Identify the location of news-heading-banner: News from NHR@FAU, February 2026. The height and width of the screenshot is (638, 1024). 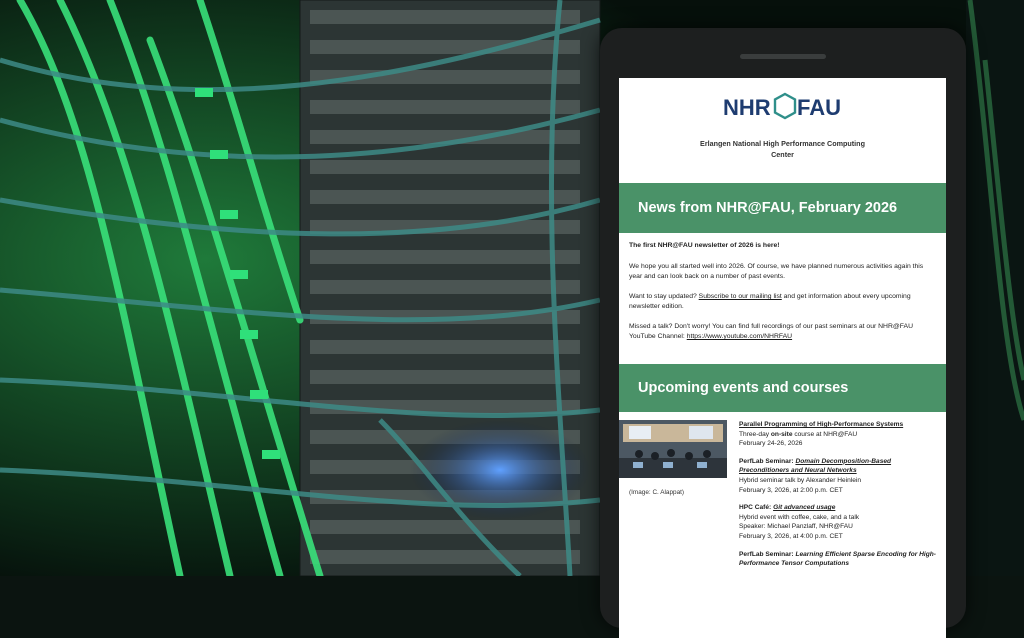
(782, 208).